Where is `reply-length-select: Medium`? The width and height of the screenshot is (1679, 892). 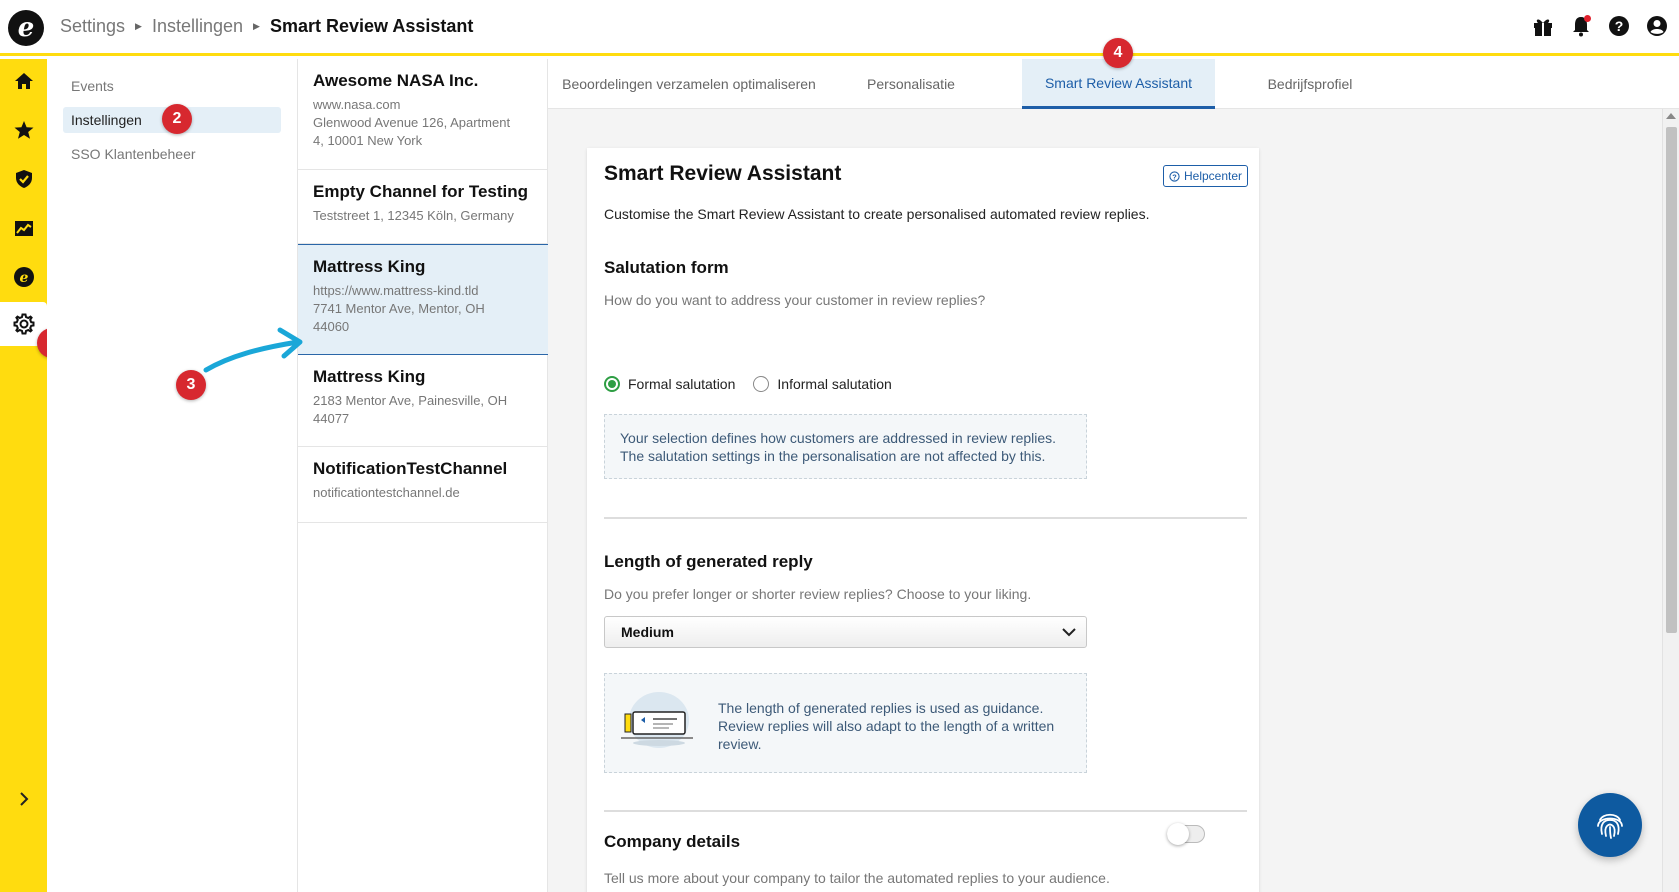
reply-length-select: Medium is located at coordinates (845, 632).